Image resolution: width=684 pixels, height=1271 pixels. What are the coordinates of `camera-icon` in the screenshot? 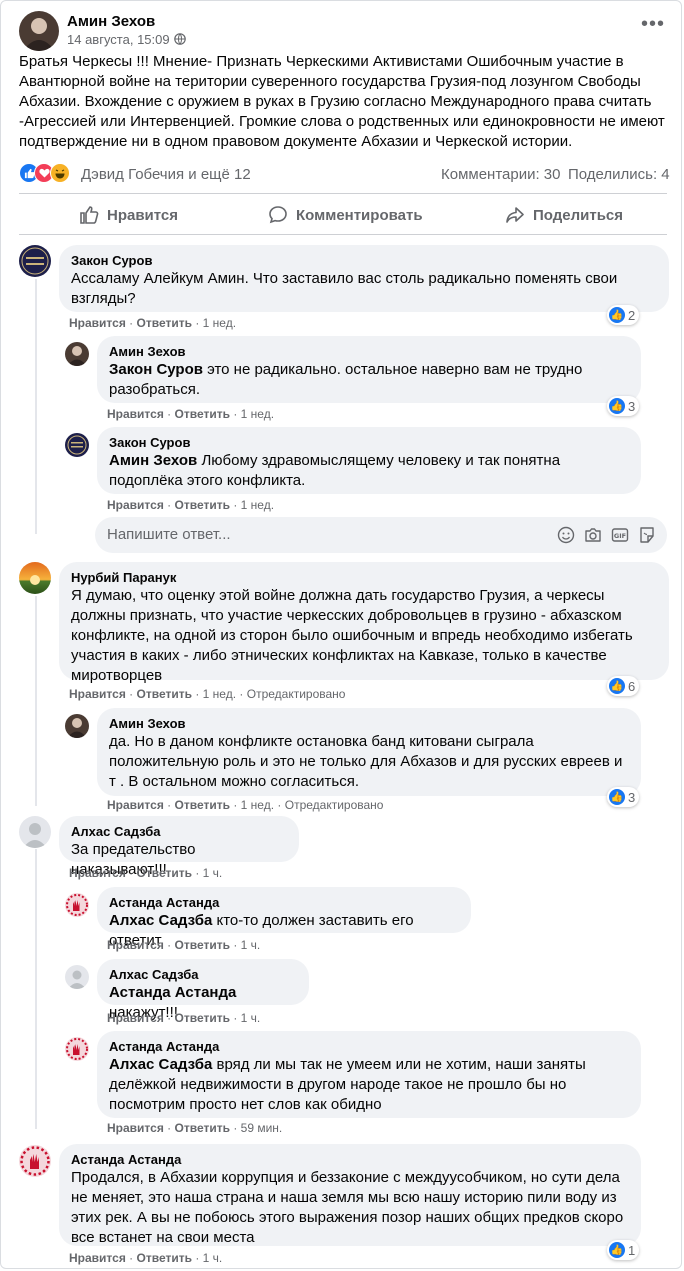 It's located at (593, 535).